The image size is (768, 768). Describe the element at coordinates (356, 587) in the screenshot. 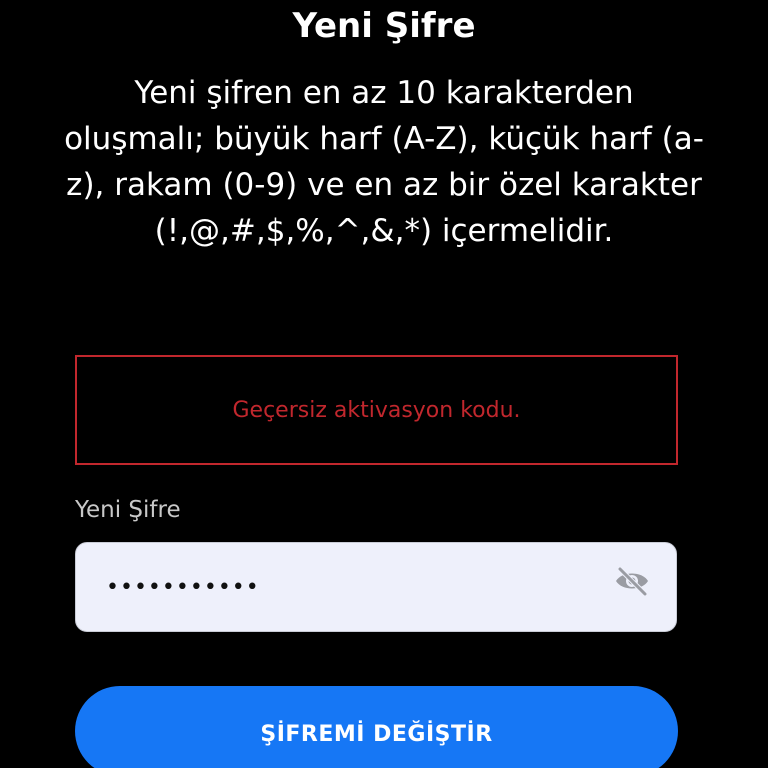

I see `new-password-input` at that location.